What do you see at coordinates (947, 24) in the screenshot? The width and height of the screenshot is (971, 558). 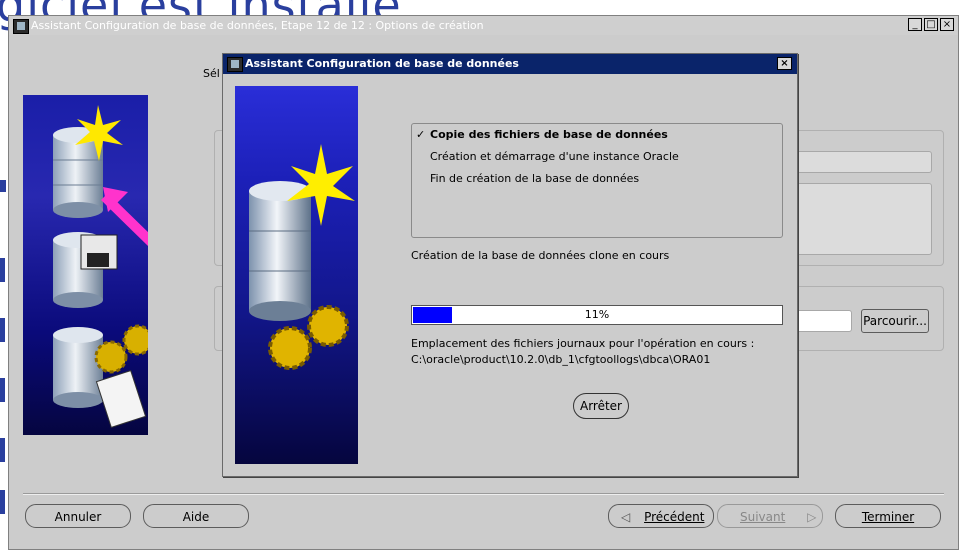 I see `close-button: ×` at bounding box center [947, 24].